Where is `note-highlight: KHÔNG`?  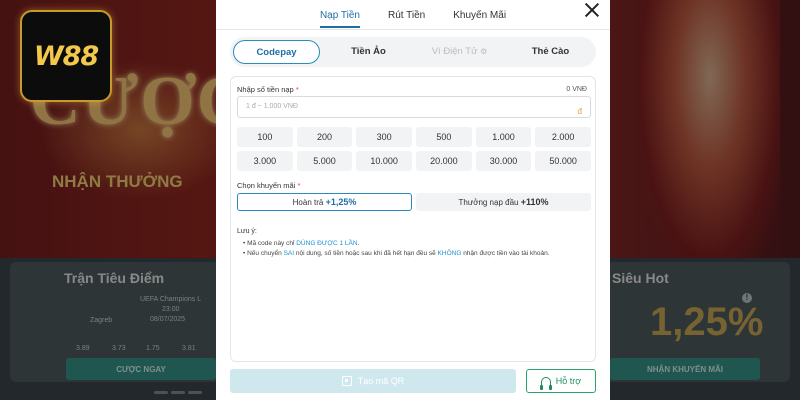 note-highlight: KHÔNG is located at coordinates (449, 253).